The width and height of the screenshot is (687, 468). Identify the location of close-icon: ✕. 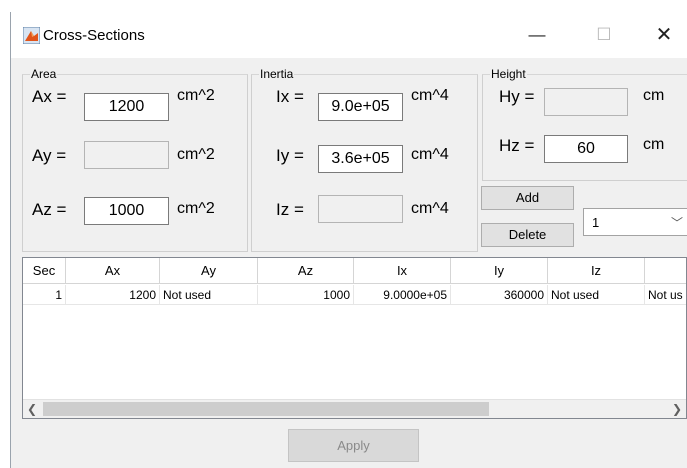
(664, 35).